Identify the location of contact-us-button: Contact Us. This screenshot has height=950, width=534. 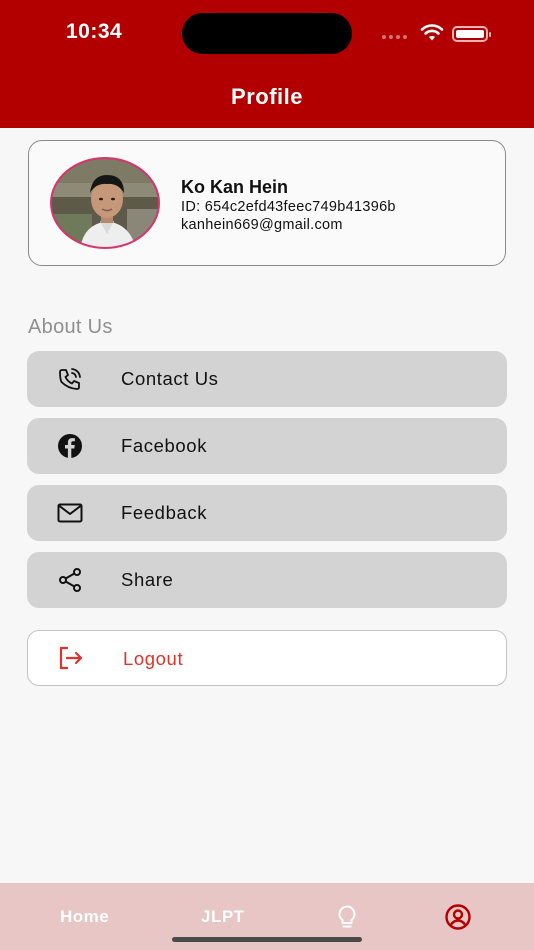
(267, 379).